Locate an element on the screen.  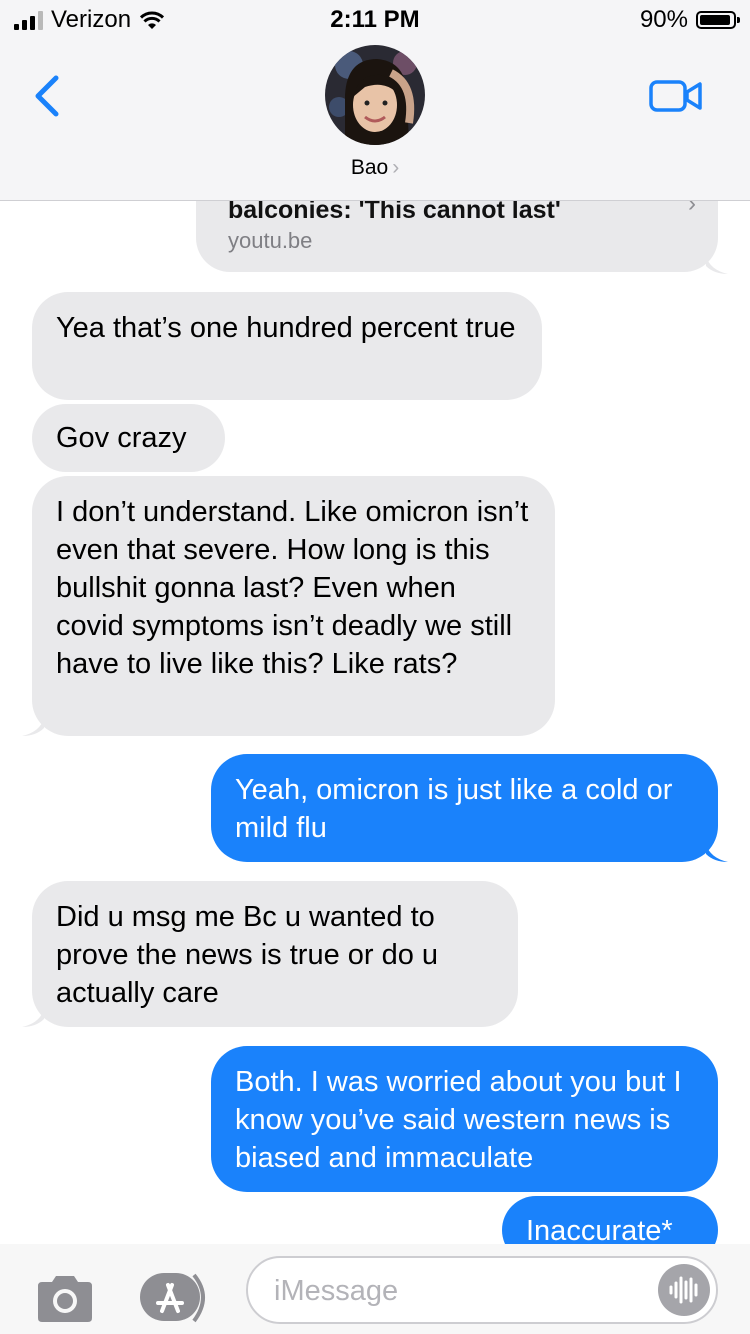
audio-message-button is located at coordinates (684, 1290).